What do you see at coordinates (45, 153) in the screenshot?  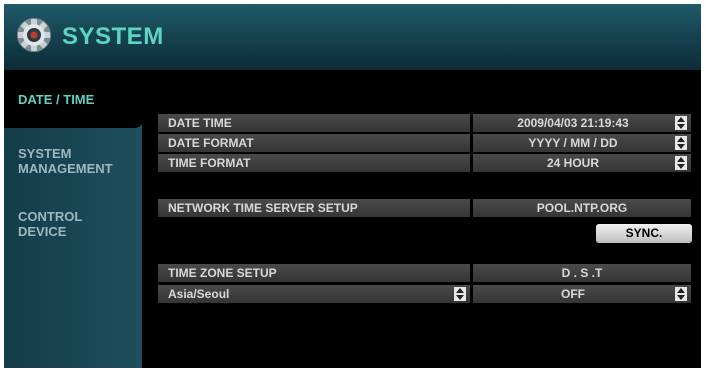 I see `tab-system-management-line1: SYSTEM` at bounding box center [45, 153].